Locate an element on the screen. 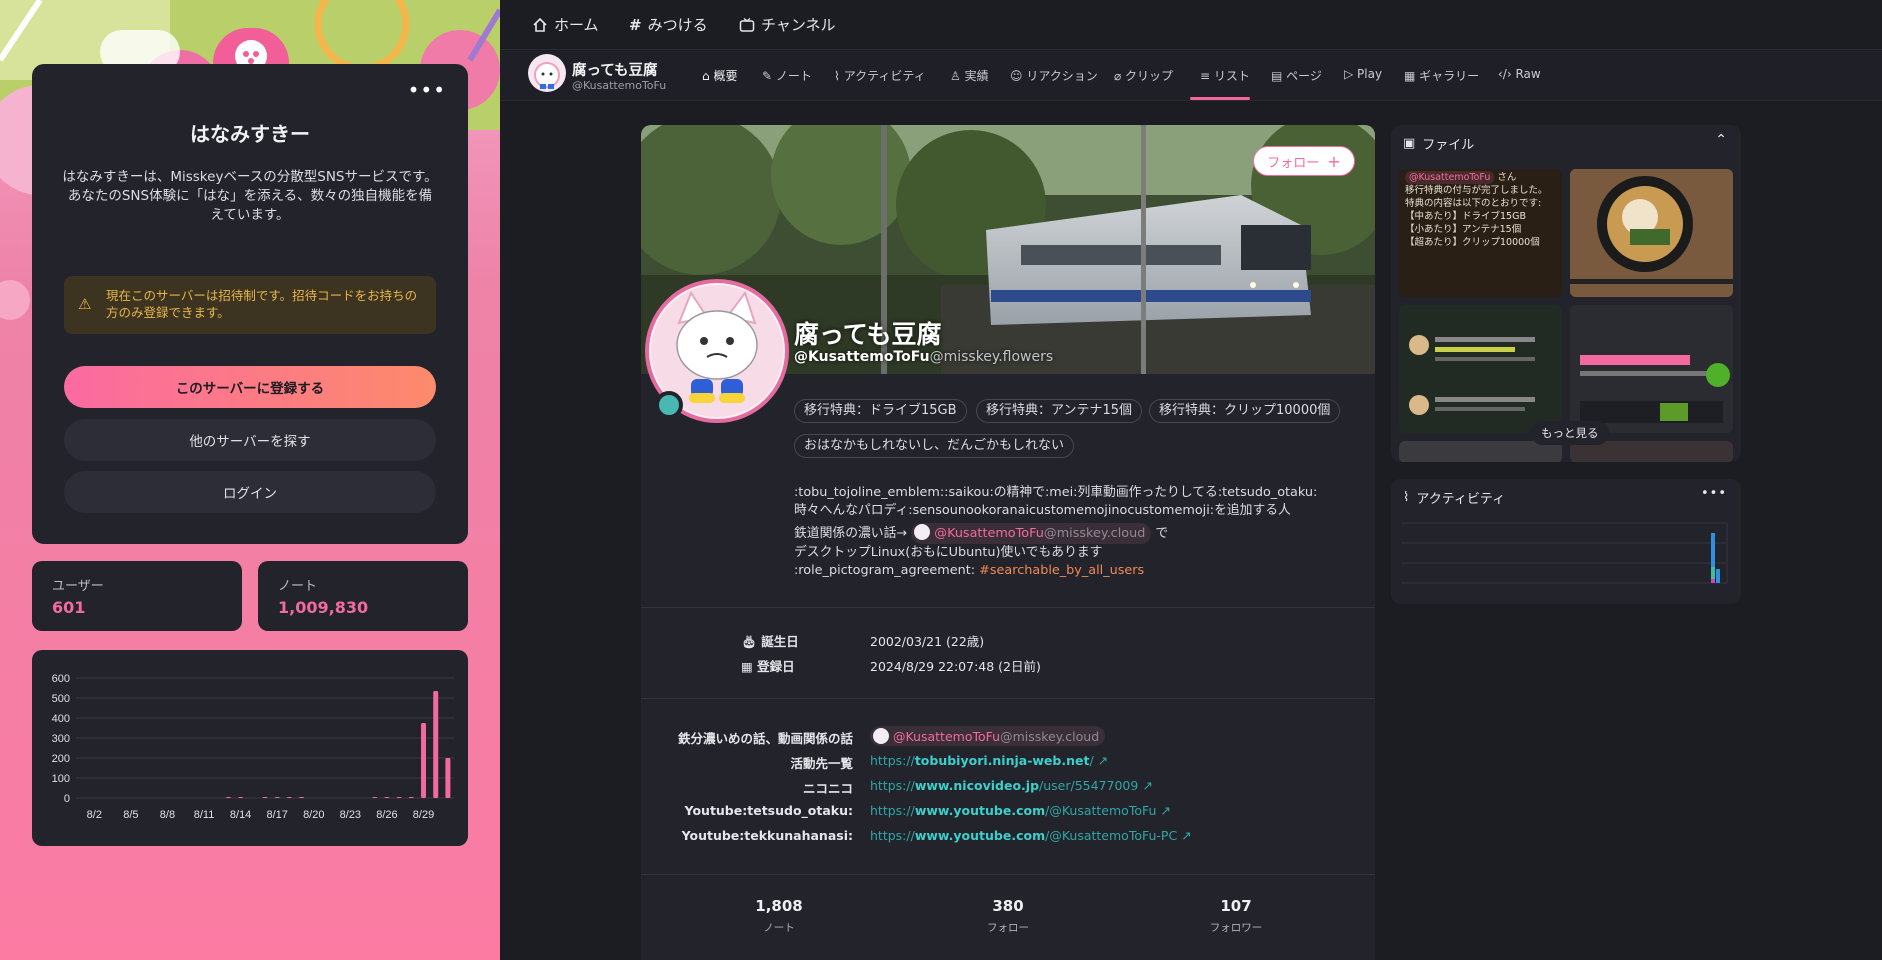  x-tick-label: 8/17 is located at coordinates (276, 815).